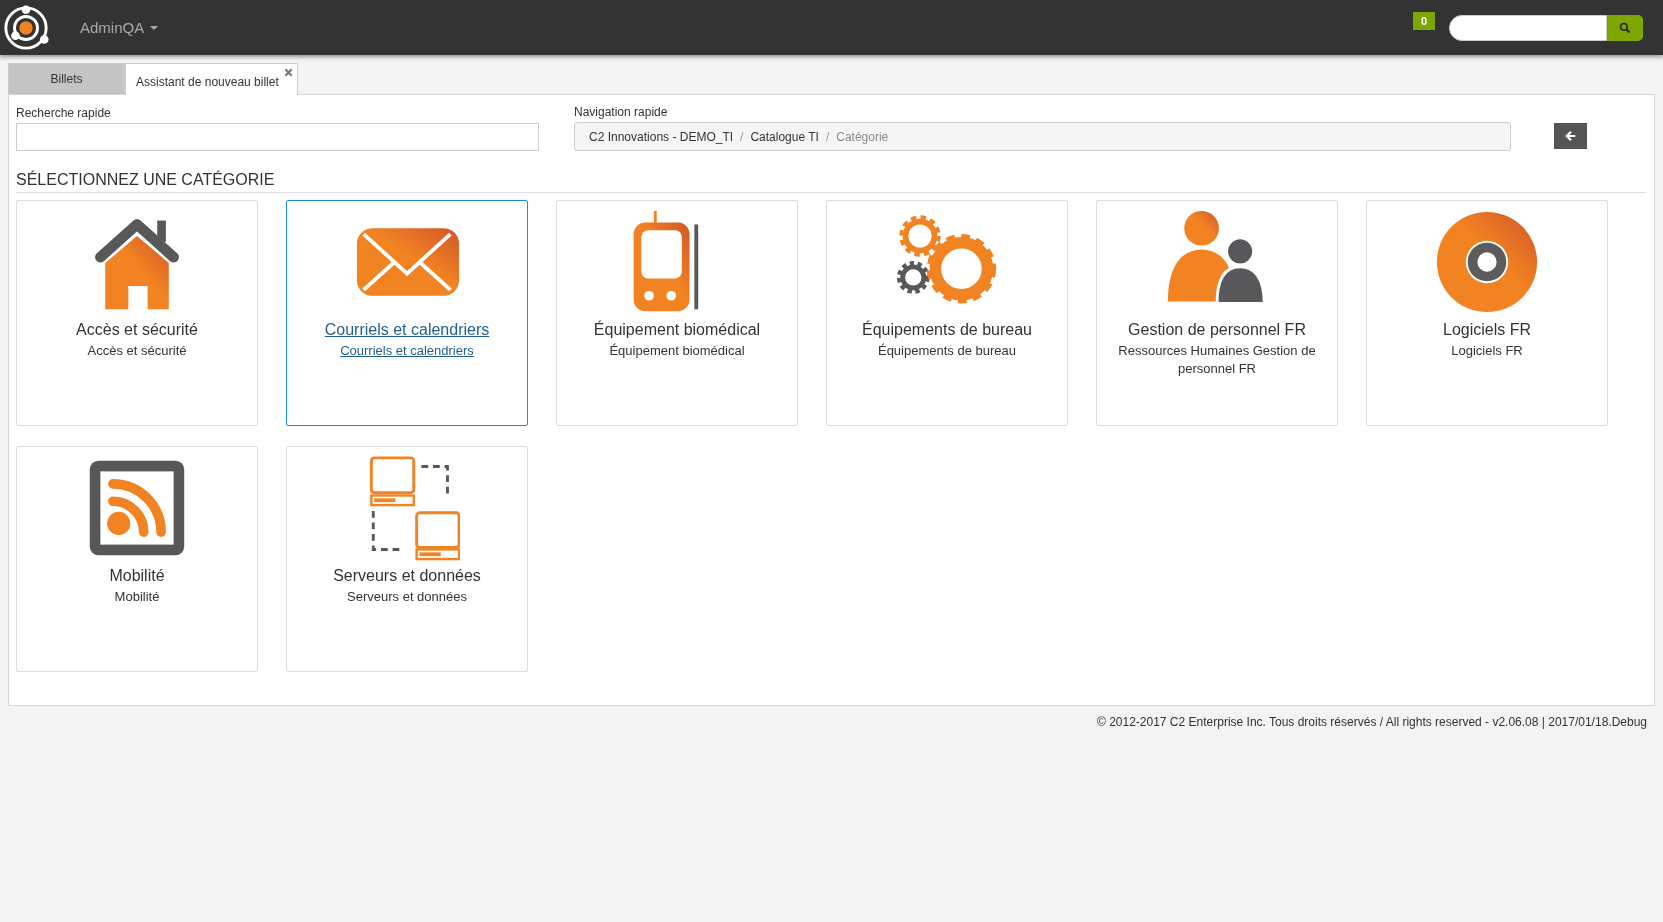 This screenshot has width=1663, height=922. What do you see at coordinates (407, 559) in the screenshot?
I see `category-card: Serveurs et données Serveurs et données` at bounding box center [407, 559].